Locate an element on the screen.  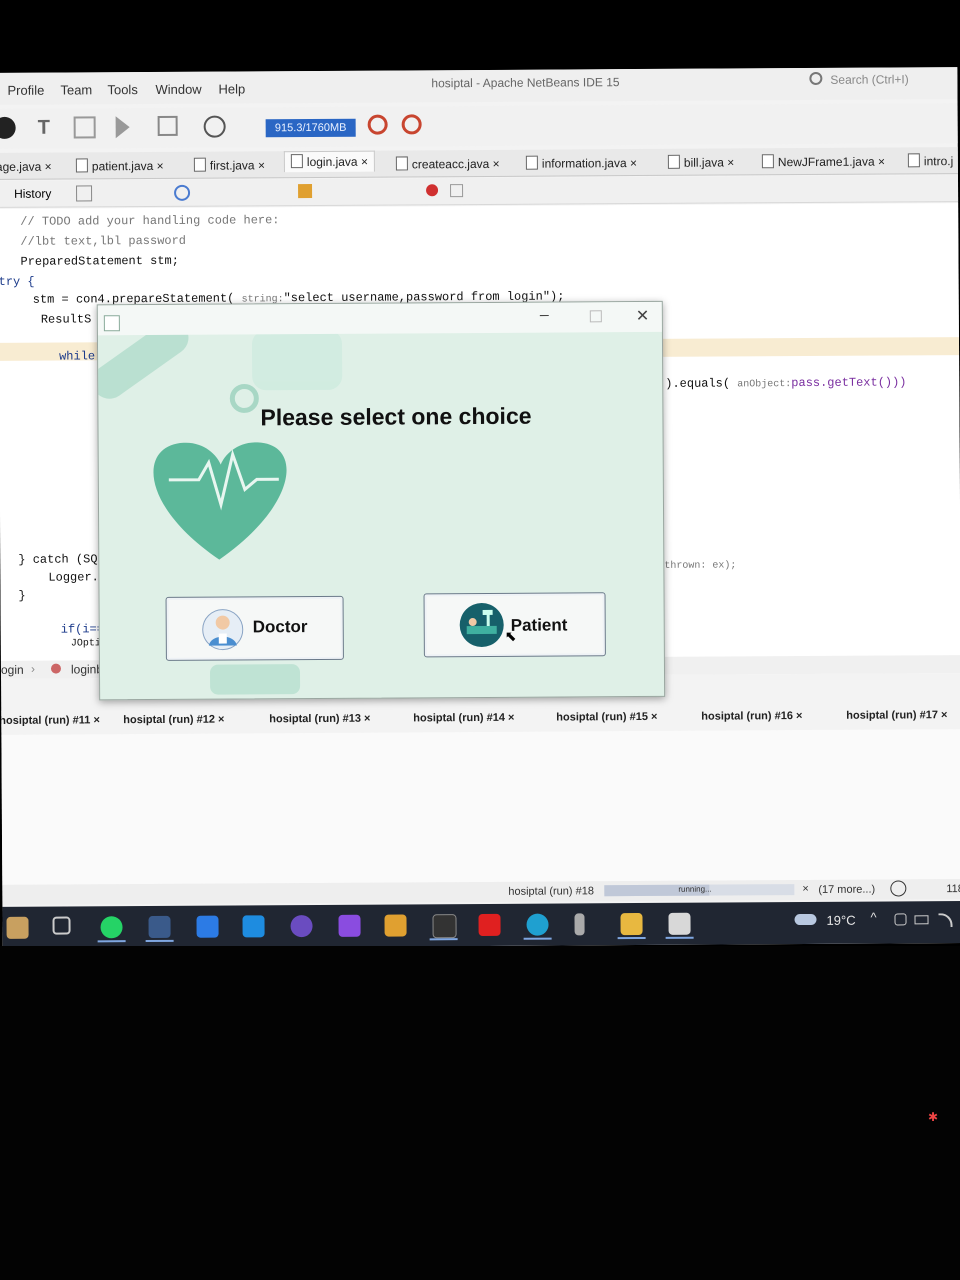
menu-profile: Profile is located at coordinates (25, 90).